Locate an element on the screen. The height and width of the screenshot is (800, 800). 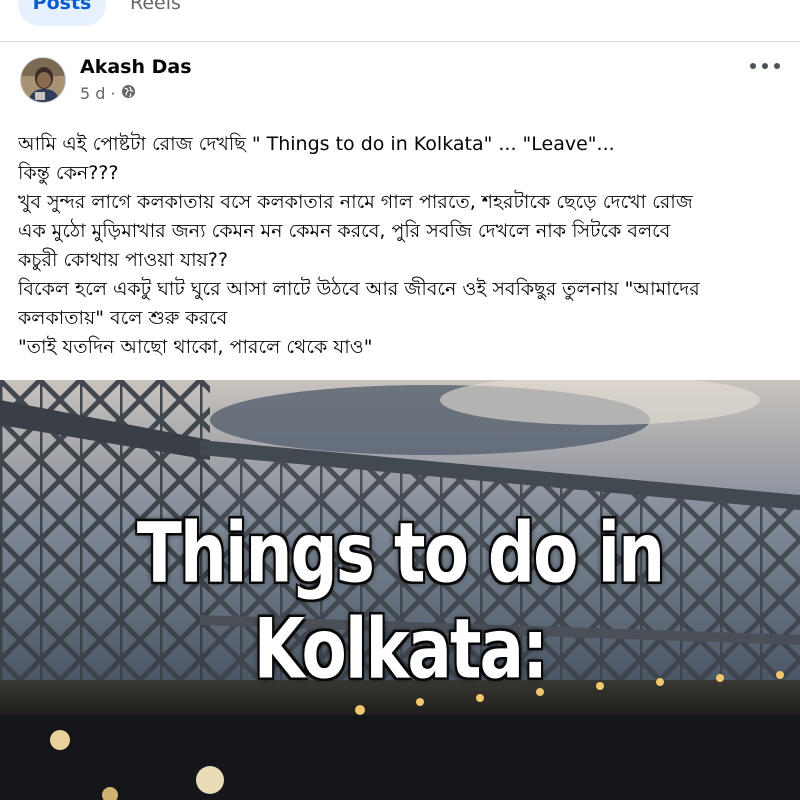
post-time: 5 d is located at coordinates (92, 93).